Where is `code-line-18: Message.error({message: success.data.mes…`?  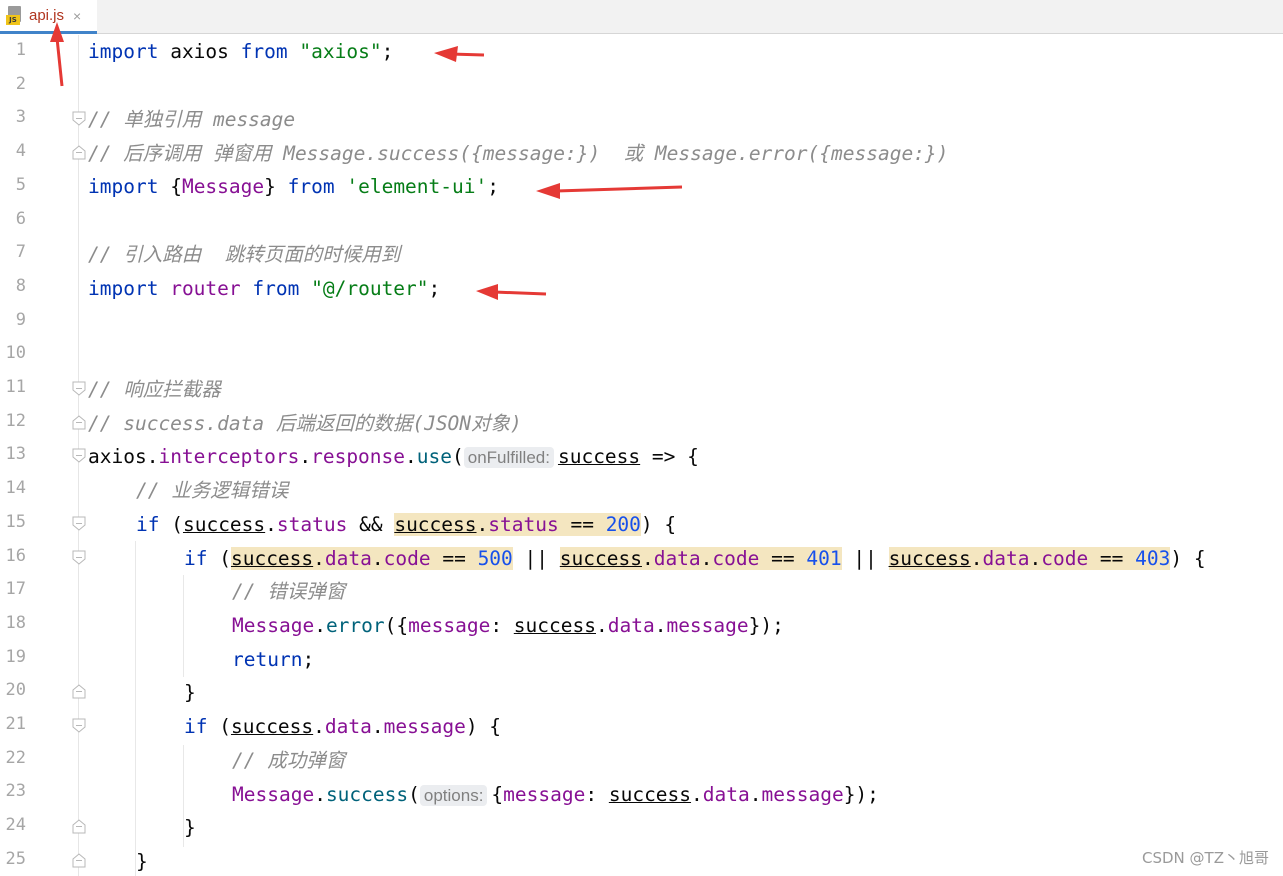
code-line-18: Message.error({message: success.data.mes… is located at coordinates (508, 625).